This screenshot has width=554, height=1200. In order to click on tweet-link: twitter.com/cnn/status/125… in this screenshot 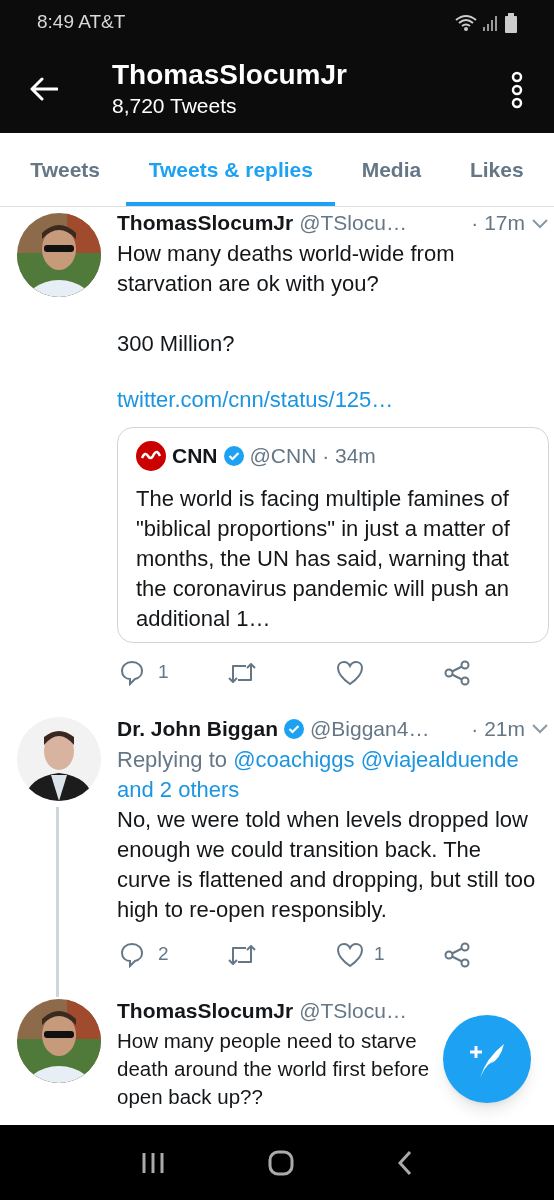, I will do `click(255, 400)`.